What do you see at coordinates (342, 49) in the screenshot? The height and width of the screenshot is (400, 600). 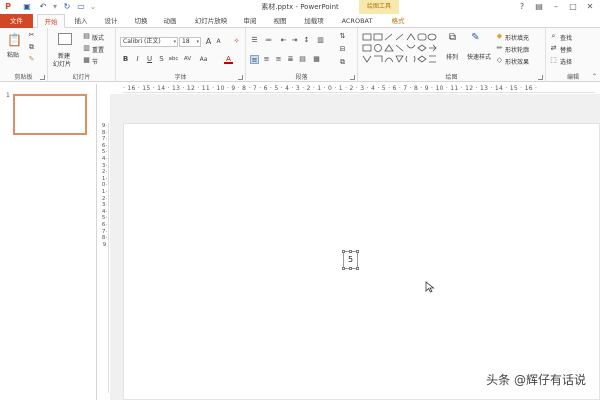 I see `align-text-icon: ⊟` at bounding box center [342, 49].